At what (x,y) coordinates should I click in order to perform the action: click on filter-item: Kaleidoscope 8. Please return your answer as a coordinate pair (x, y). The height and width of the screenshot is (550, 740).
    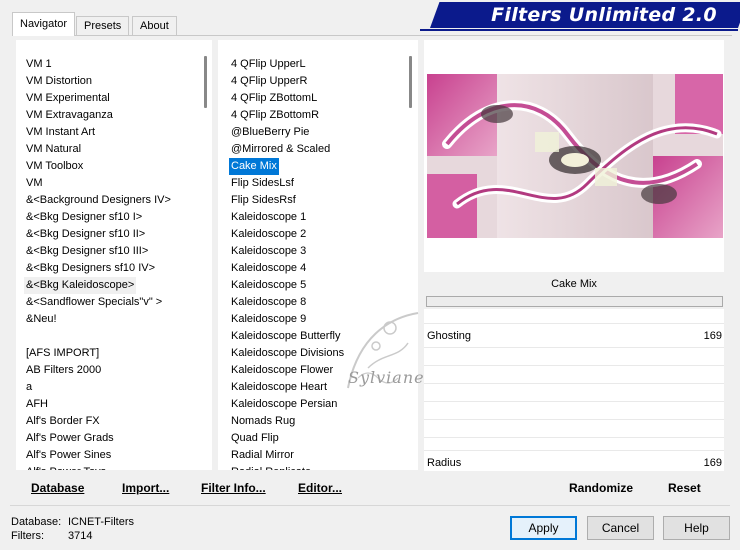
    Looking at the image, I should click on (268, 302).